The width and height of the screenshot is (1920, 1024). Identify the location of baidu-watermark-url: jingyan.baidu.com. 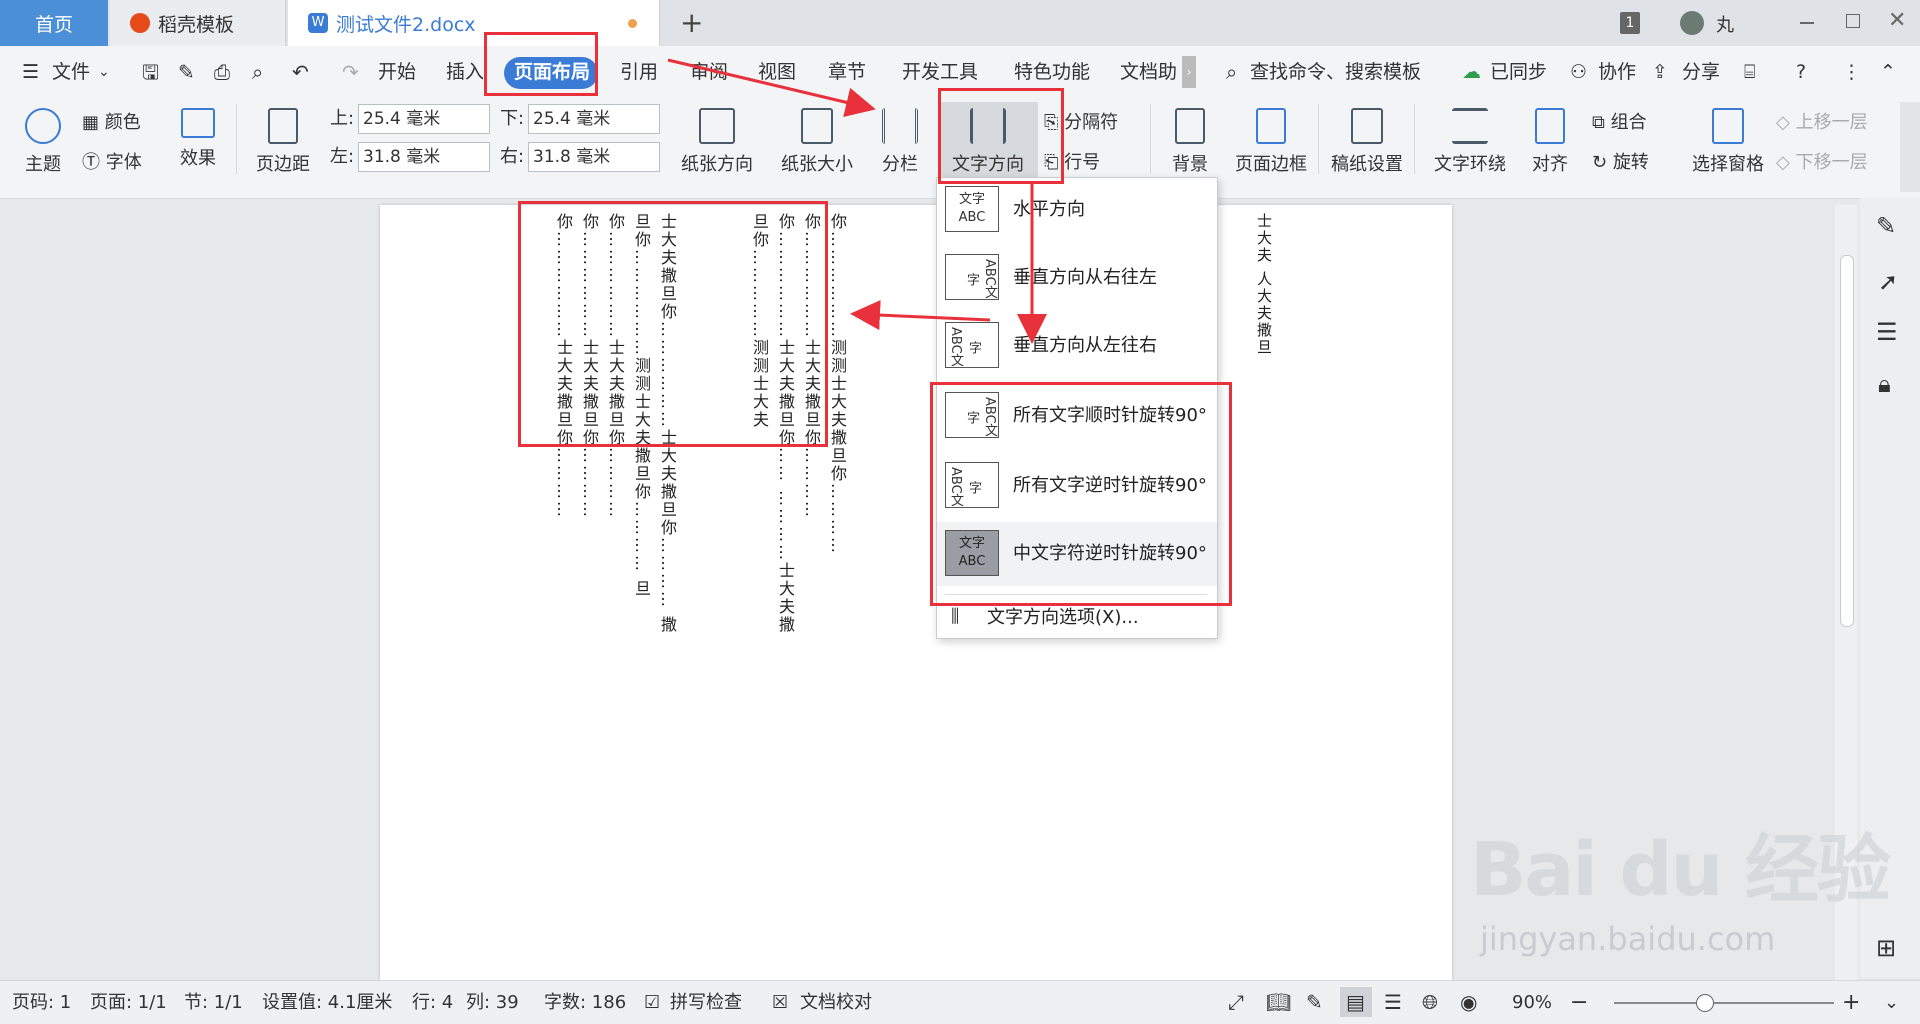
(1628, 939).